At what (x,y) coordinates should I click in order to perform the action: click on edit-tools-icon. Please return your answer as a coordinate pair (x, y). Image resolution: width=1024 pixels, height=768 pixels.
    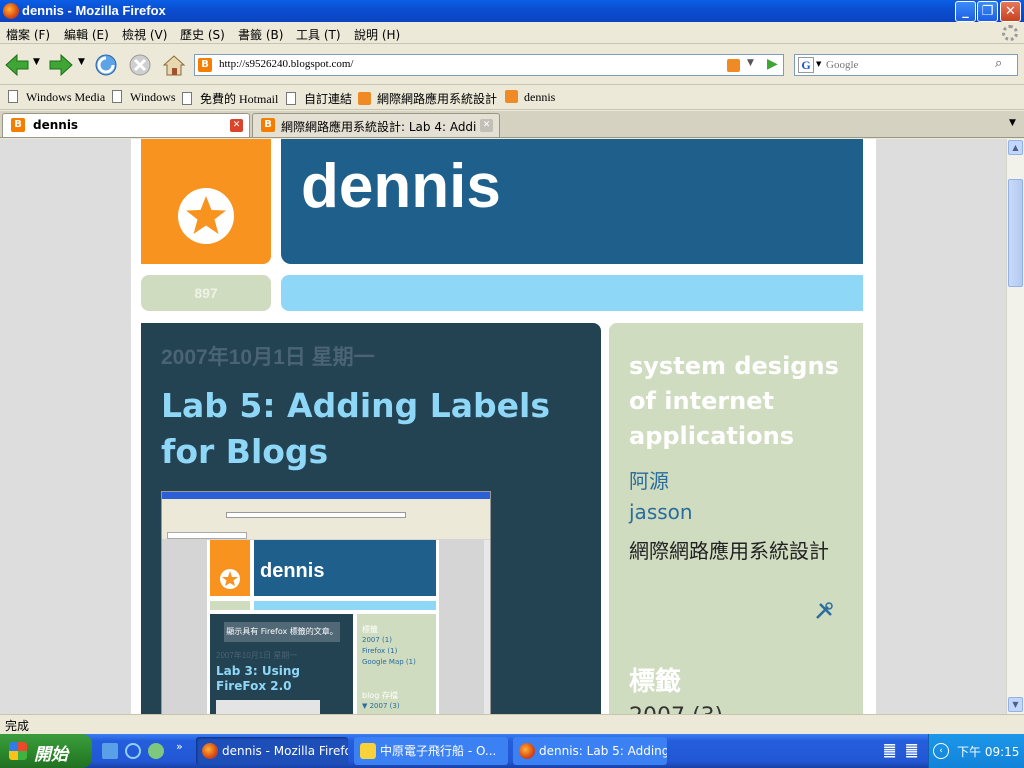
    Looking at the image, I should click on (824, 611).